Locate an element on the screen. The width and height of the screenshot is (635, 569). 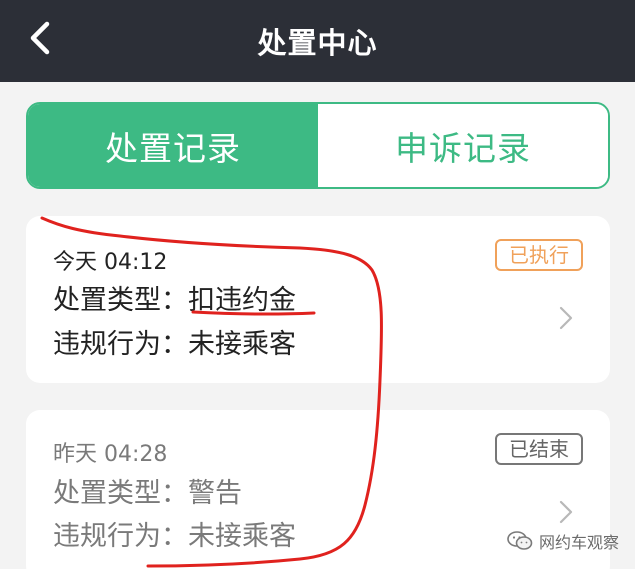
top-navigation-bar: 处置中心 is located at coordinates (317, 41).